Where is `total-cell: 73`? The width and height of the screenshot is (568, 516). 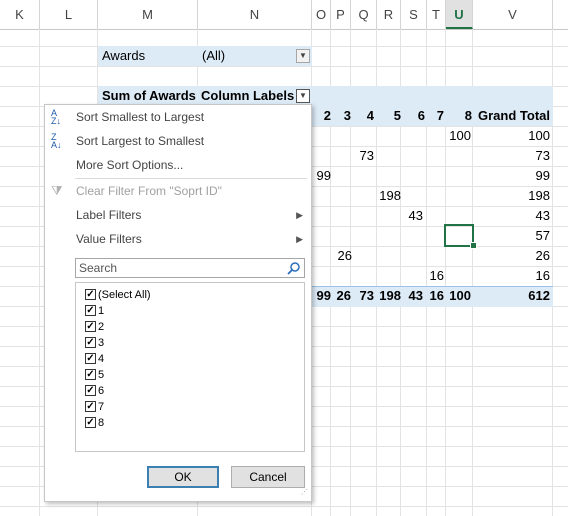 total-cell: 73 is located at coordinates (362, 296).